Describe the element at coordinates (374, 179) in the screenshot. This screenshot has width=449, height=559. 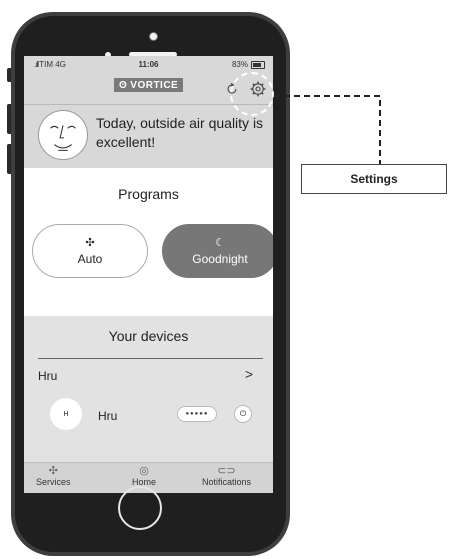
I see `settings-callout: Settings` at that location.